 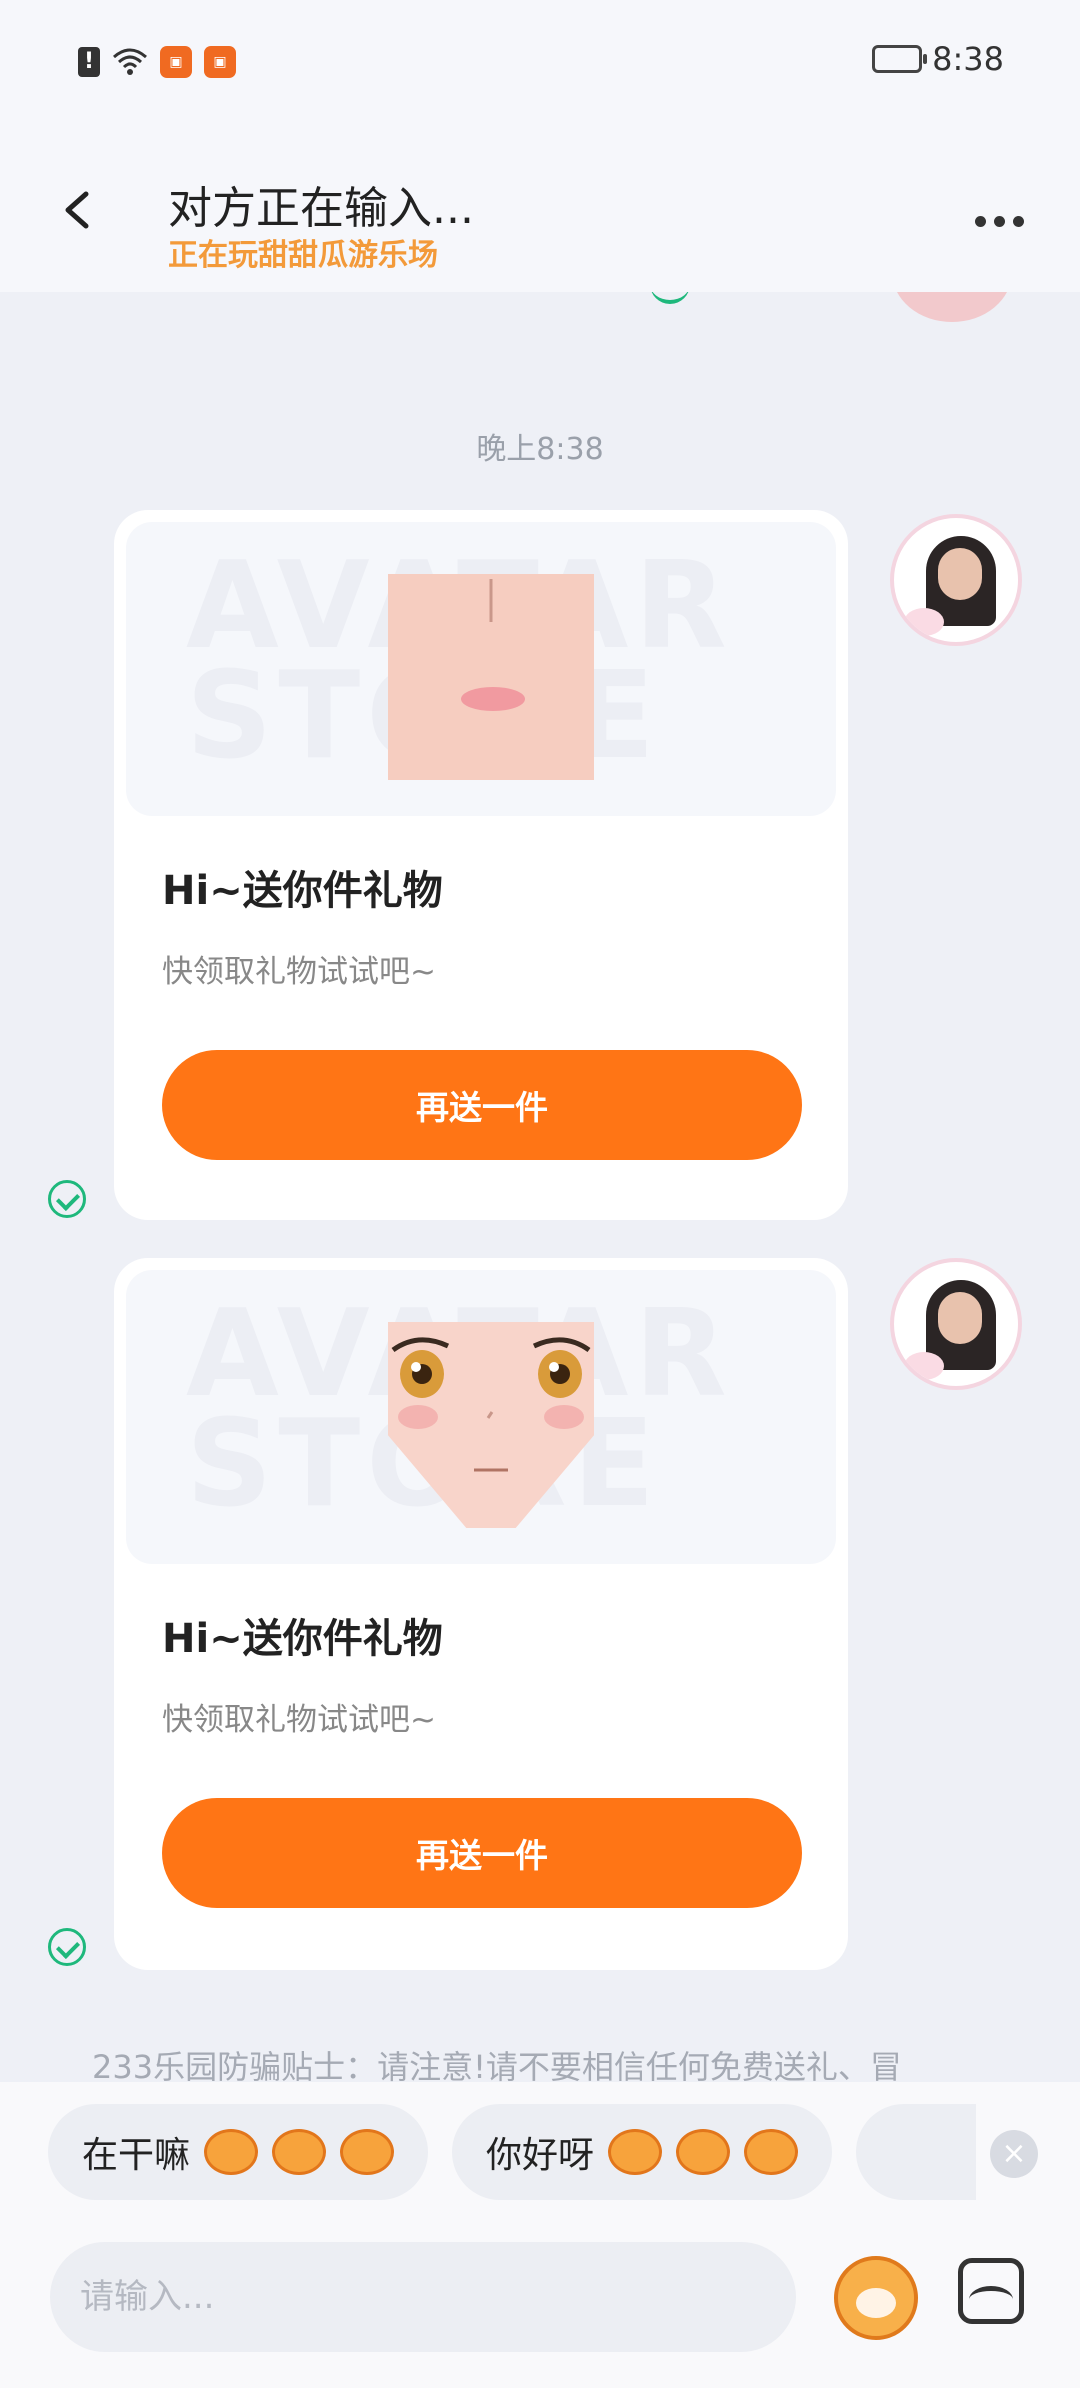 I want to click on gift-face-item, so click(x=491, y=677).